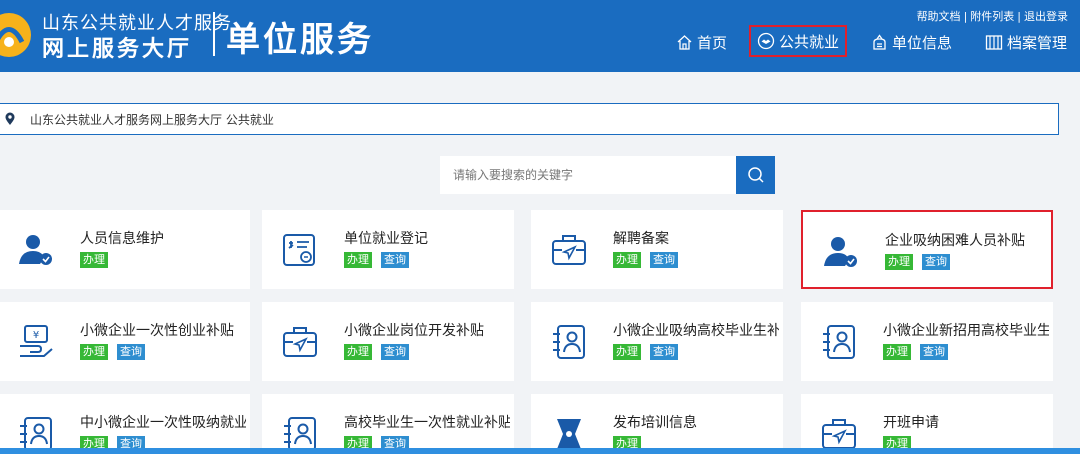 The height and width of the screenshot is (454, 1080). I want to click on service-card: 解聘备案办理 查询, so click(657, 249).